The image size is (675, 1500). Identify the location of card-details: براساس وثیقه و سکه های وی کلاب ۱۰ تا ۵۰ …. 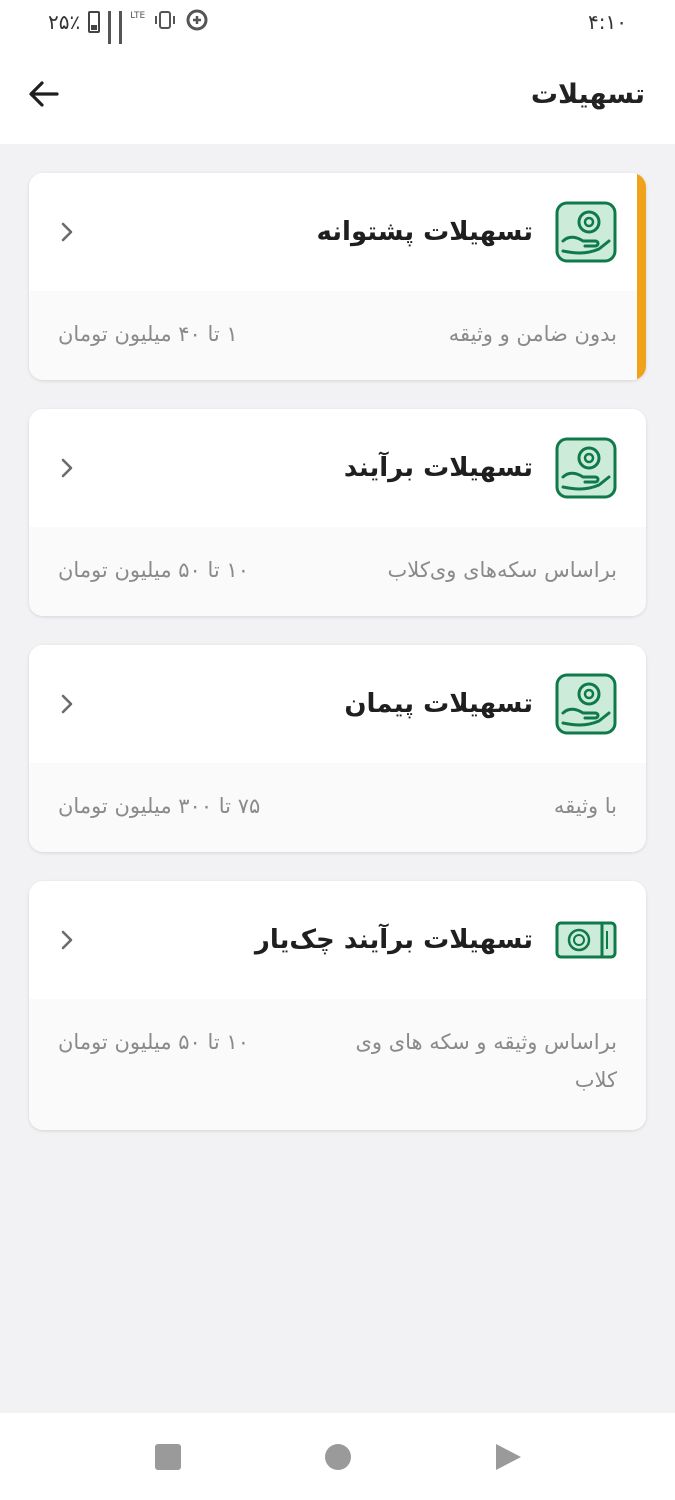
(337, 1064).